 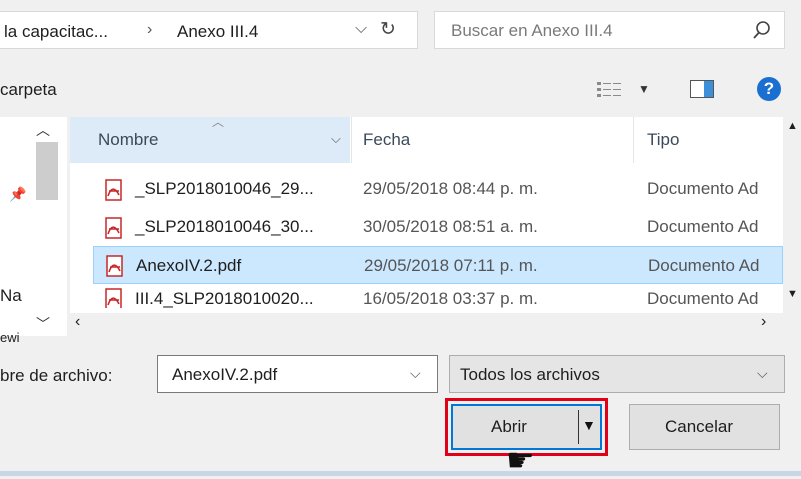 I want to click on nav-scrollbar-thumb, so click(x=47, y=171).